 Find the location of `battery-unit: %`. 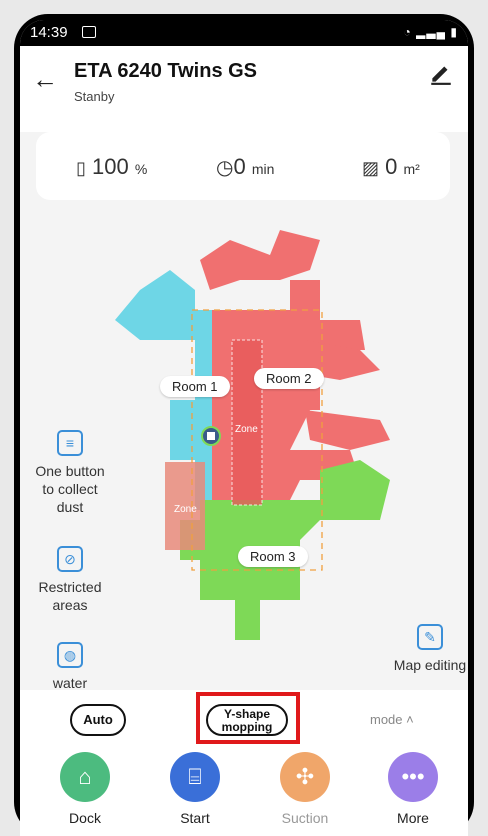

battery-unit: % is located at coordinates (141, 169).